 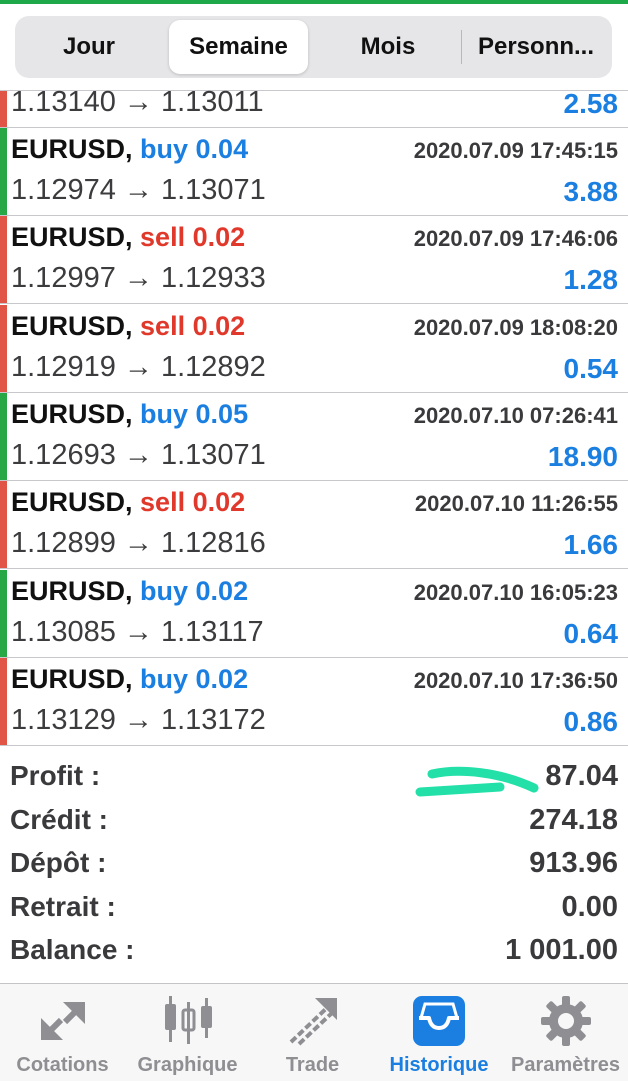 What do you see at coordinates (313, 1022) in the screenshot?
I see `trade-trend-icon` at bounding box center [313, 1022].